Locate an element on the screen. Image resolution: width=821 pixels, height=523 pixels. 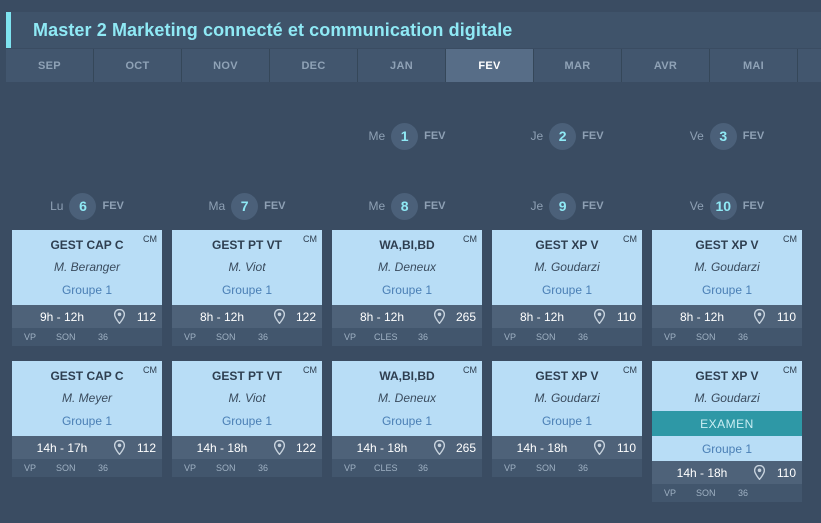
session-time-room: 14h - 18h 265 is located at coordinates (407, 447).